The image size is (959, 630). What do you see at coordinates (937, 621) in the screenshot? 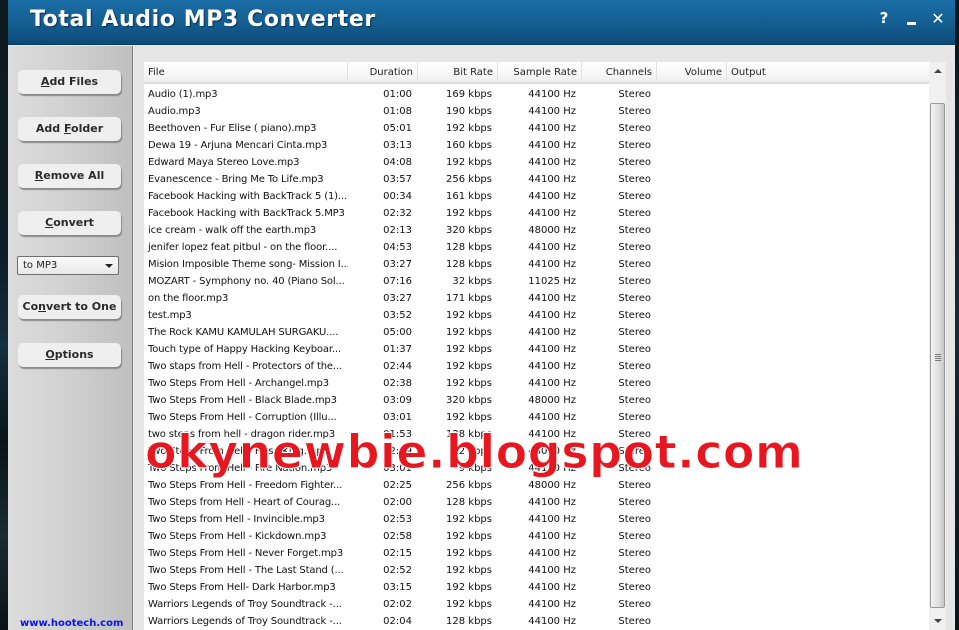
I see `scroll-down-button` at bounding box center [937, 621].